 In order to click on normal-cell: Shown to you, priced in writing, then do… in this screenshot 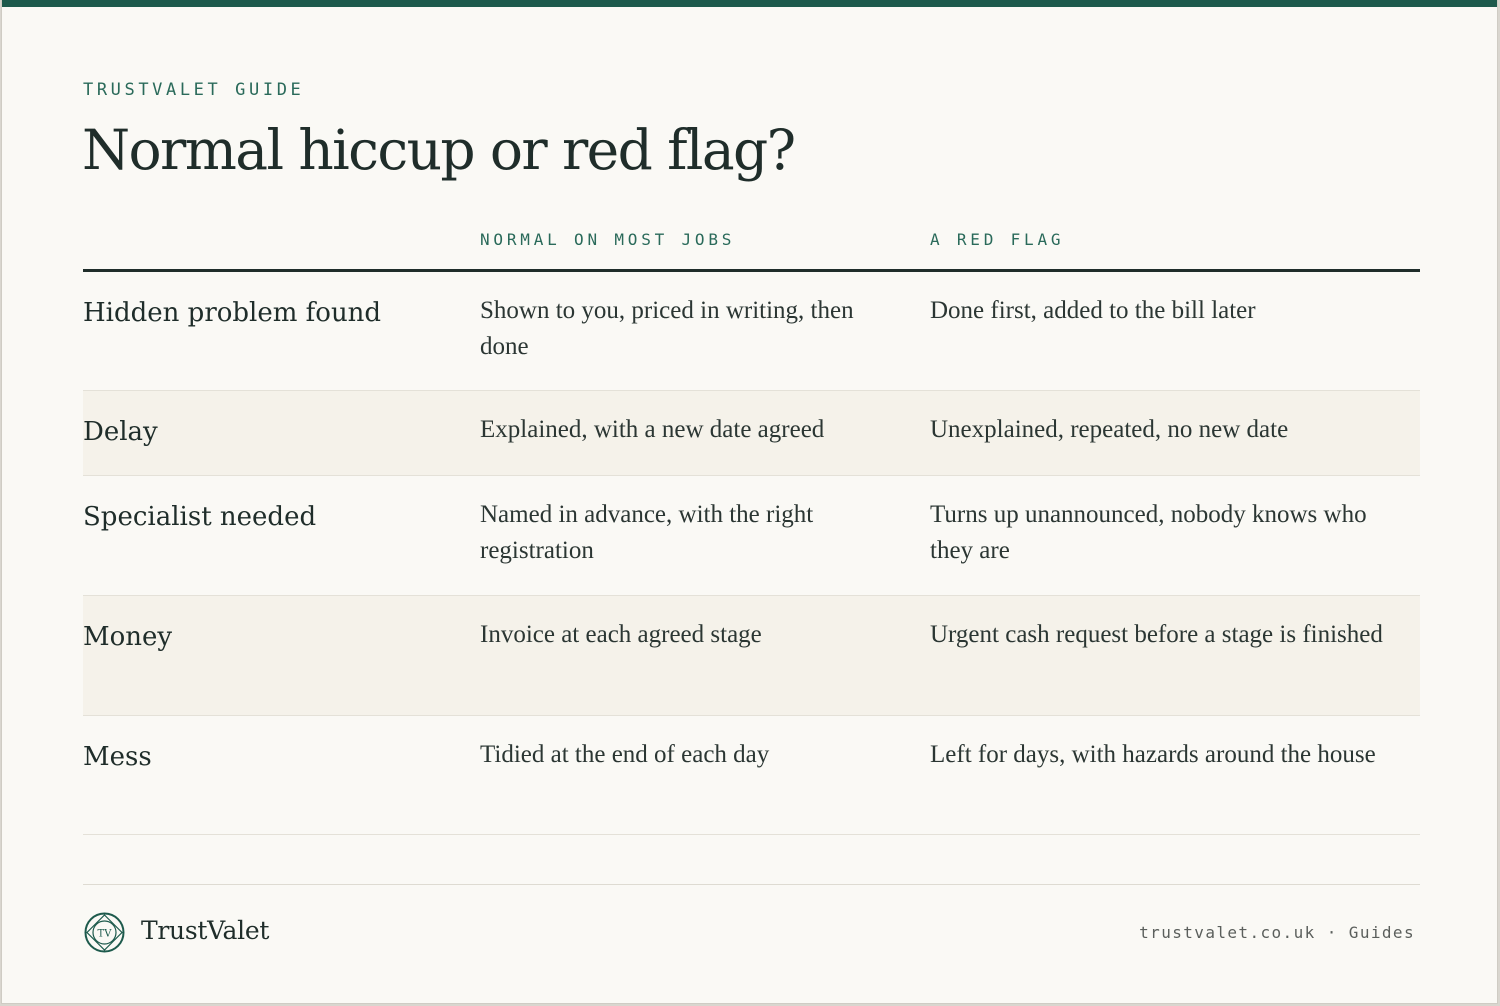, I will do `click(667, 328)`.